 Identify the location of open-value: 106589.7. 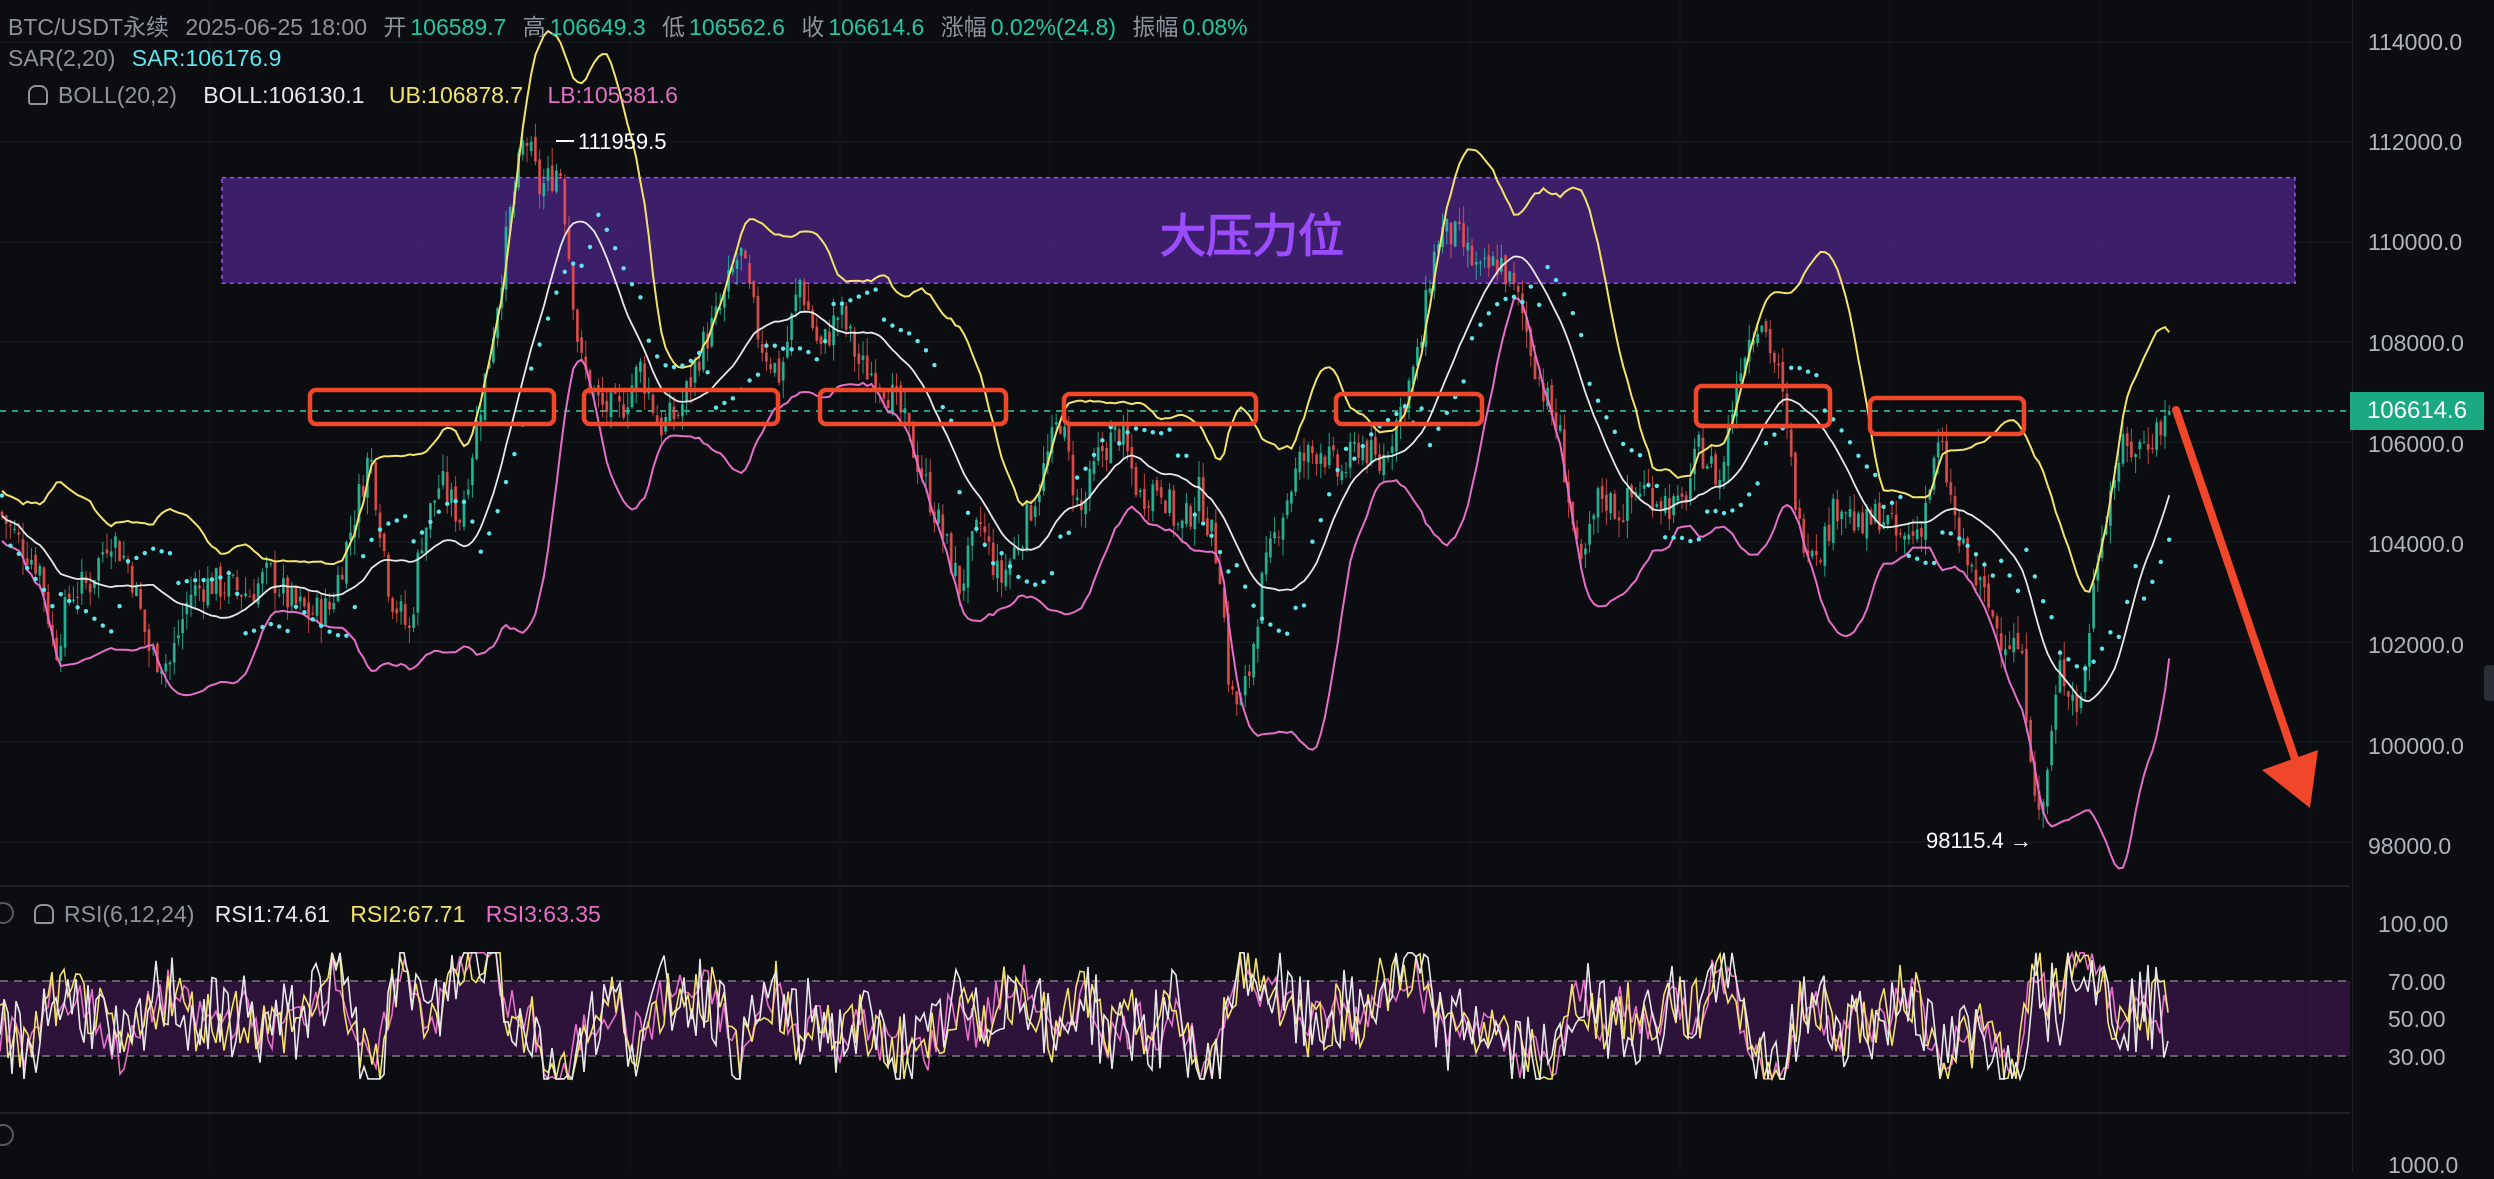
(458, 27).